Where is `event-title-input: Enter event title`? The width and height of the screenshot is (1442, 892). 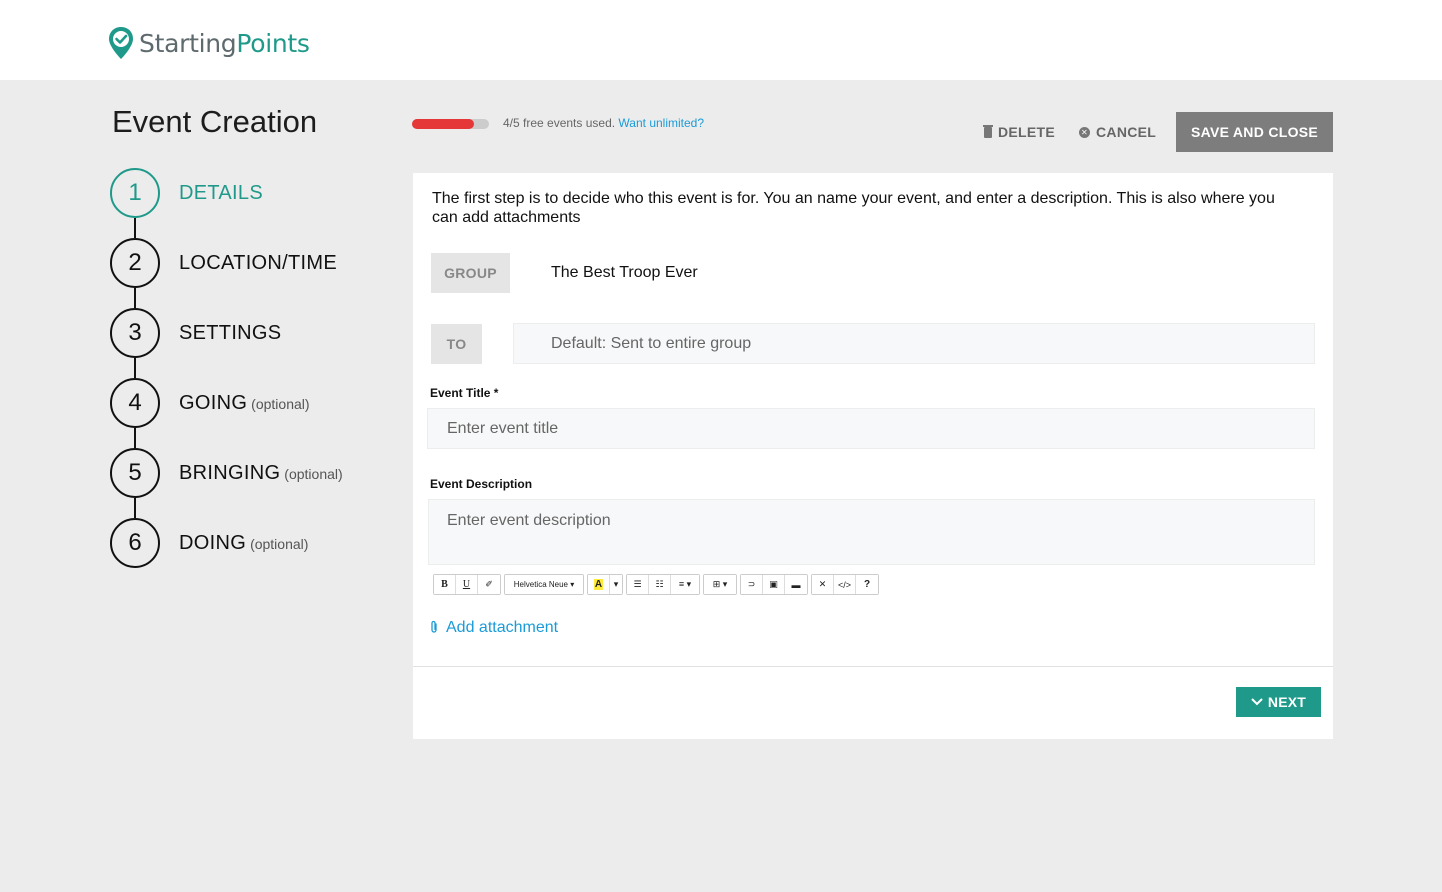
event-title-input: Enter event title is located at coordinates (871, 428).